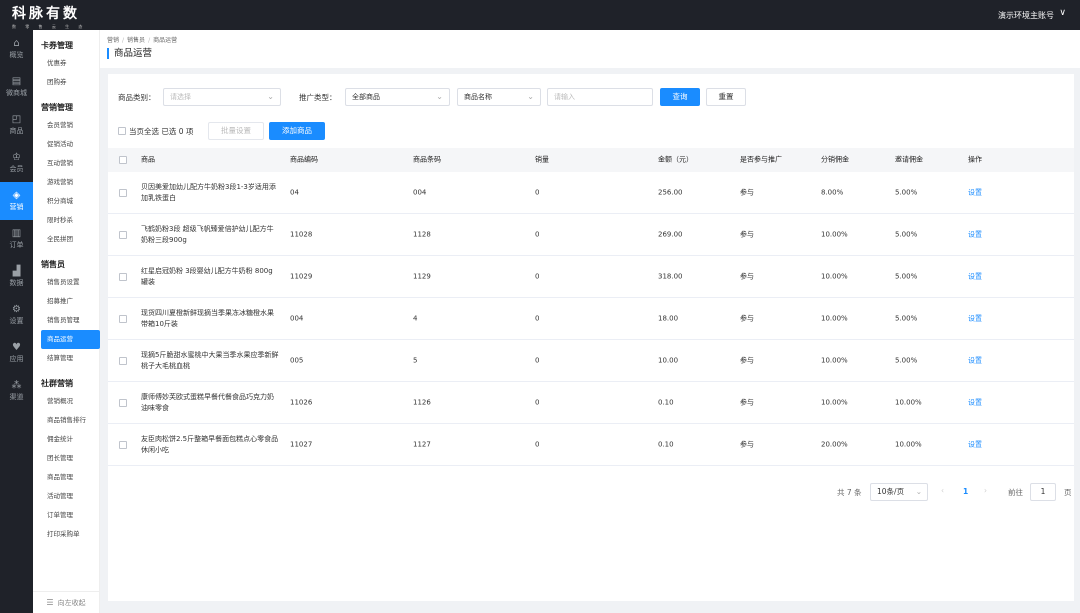 Image resolution: width=1080 pixels, height=613 pixels. I want to click on rail-item: ⁂ 渠道, so click(16, 391).